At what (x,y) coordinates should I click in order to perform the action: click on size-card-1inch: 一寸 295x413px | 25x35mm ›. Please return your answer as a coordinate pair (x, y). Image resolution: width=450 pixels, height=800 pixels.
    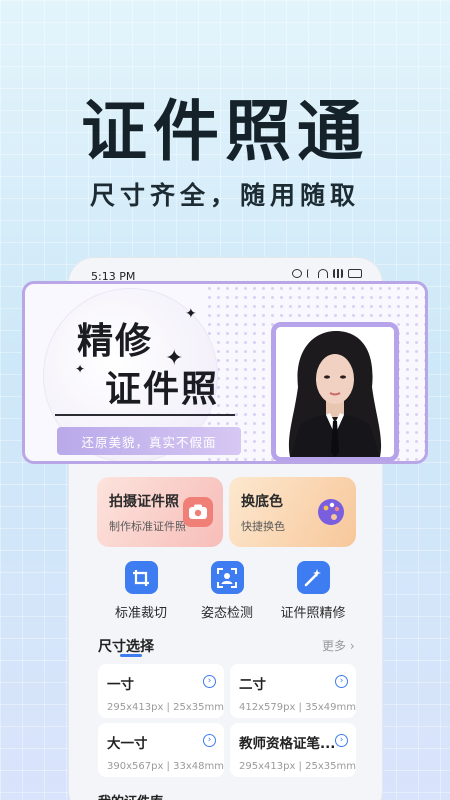
    Looking at the image, I should click on (161, 691).